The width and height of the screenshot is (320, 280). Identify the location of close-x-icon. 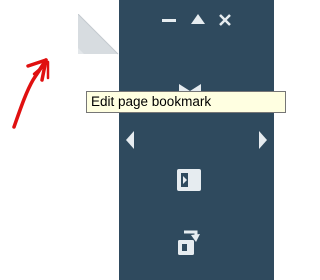
(225, 20).